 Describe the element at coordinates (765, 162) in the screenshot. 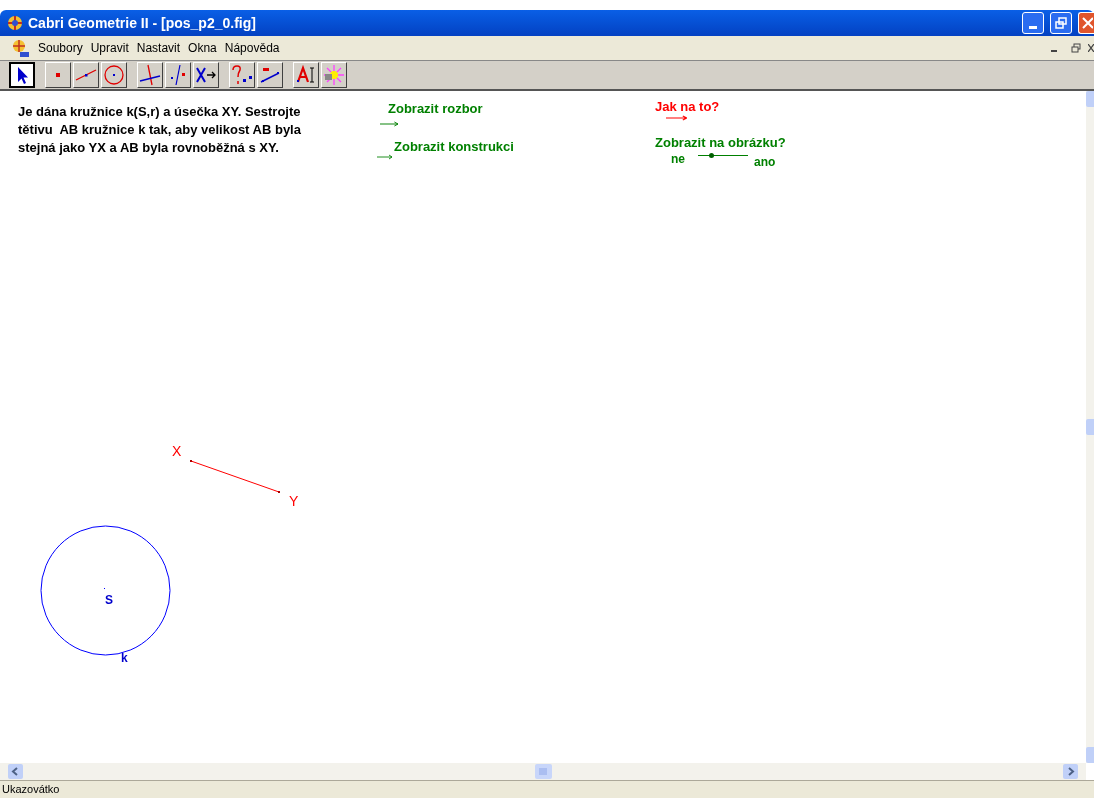

I see `toggle-option: ano` at that location.